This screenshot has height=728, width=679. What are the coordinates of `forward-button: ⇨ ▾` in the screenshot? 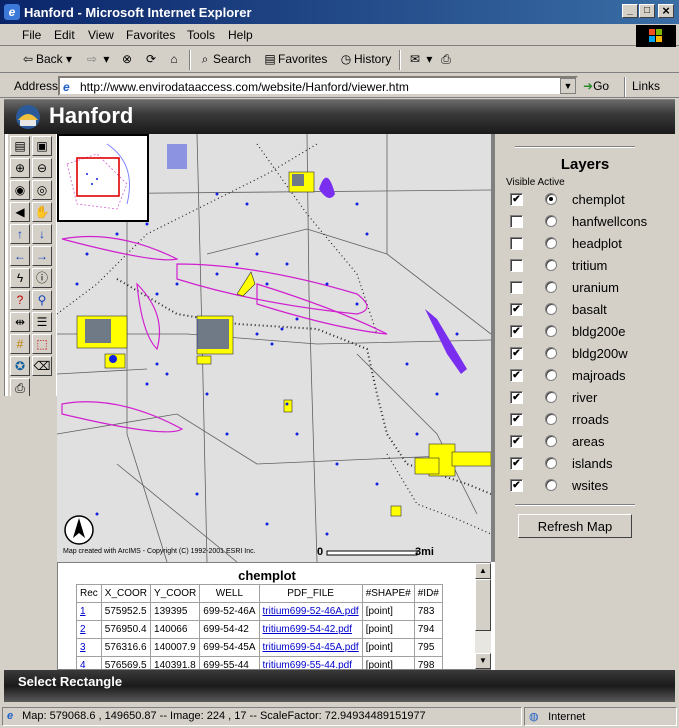 It's located at (96, 59).